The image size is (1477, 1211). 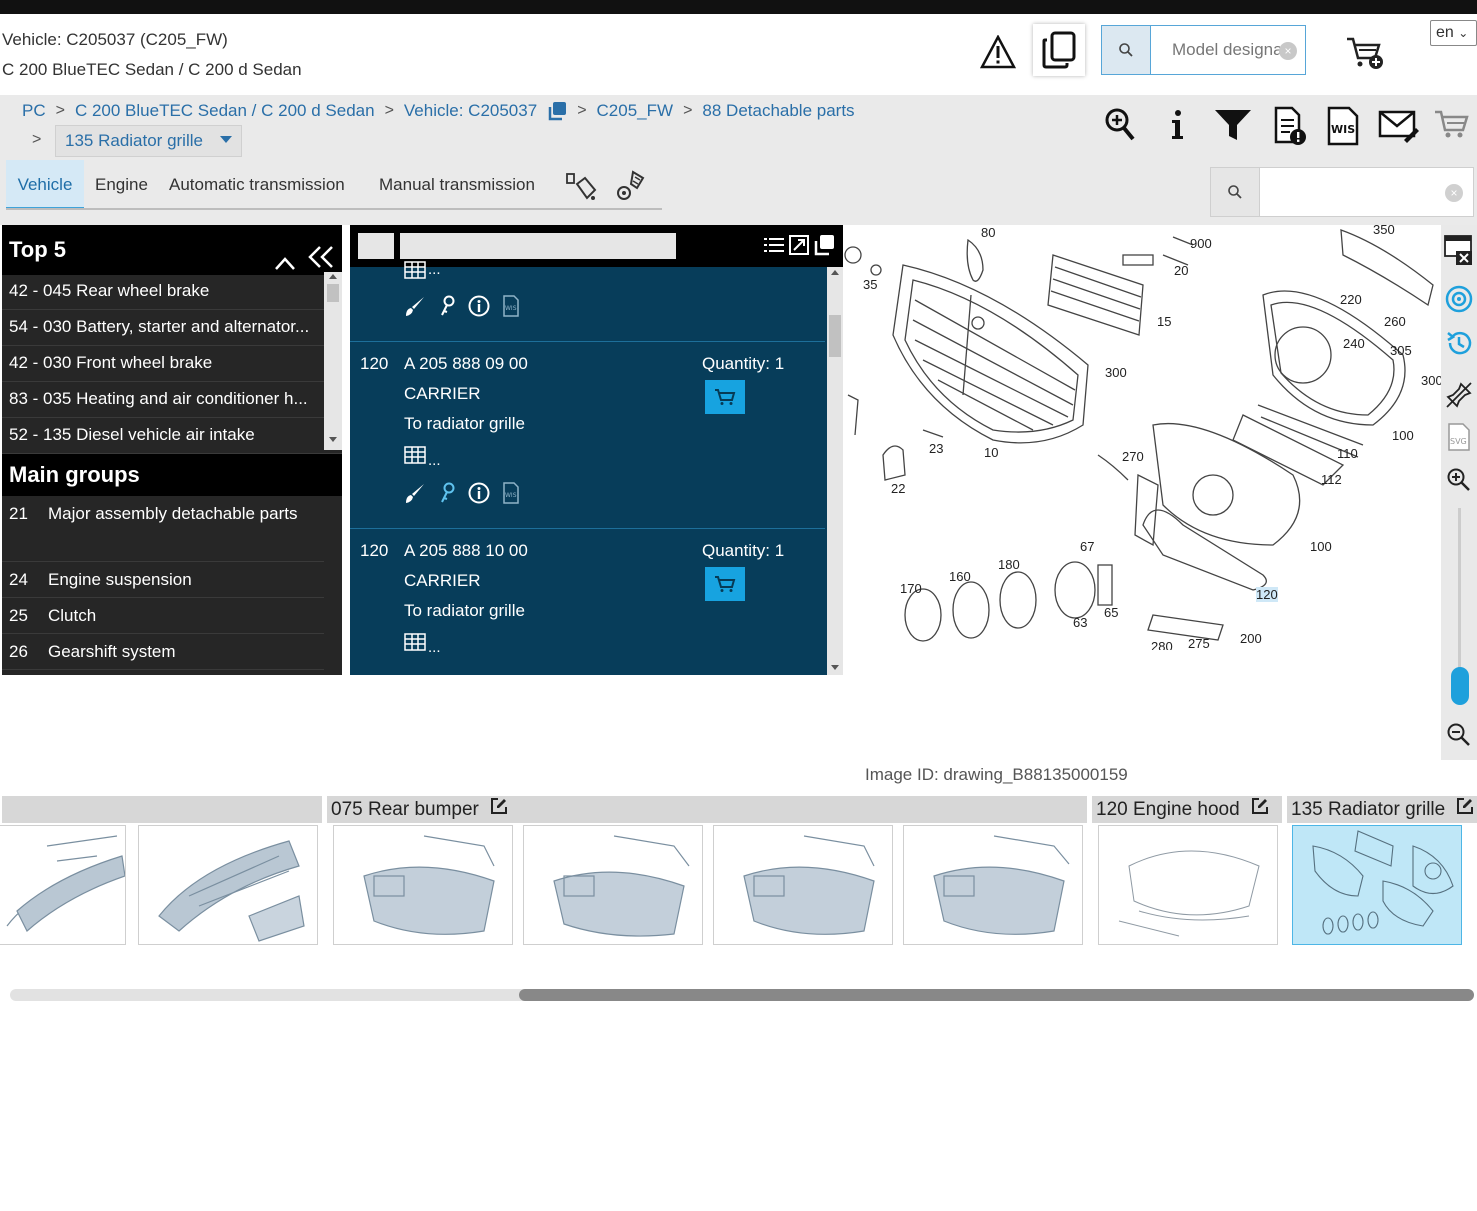 I want to click on search-icon, so click(x=1235, y=192).